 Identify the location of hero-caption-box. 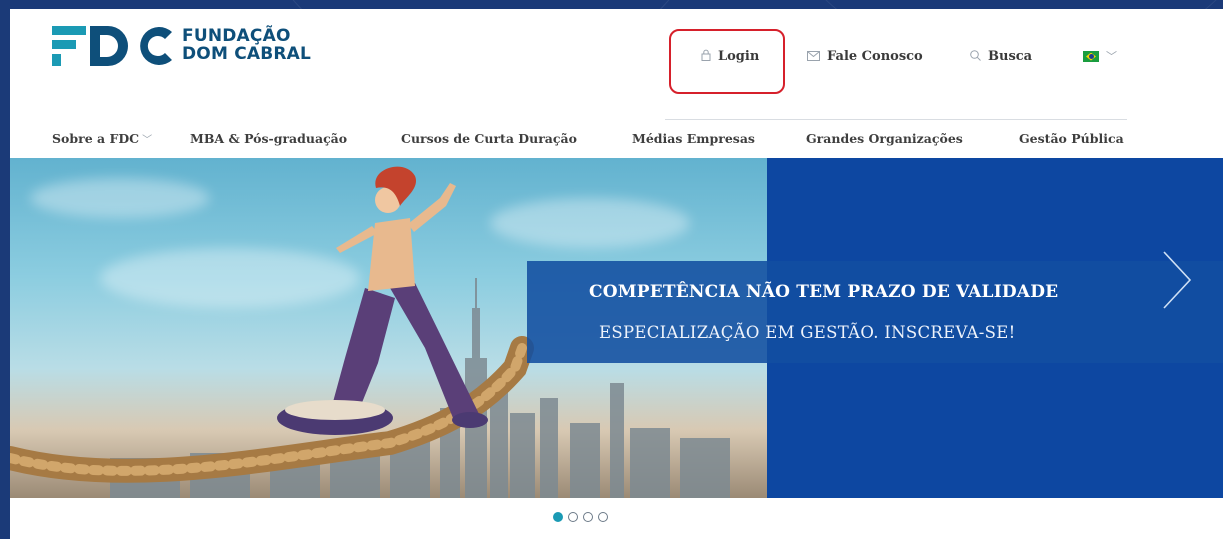
(875, 312).